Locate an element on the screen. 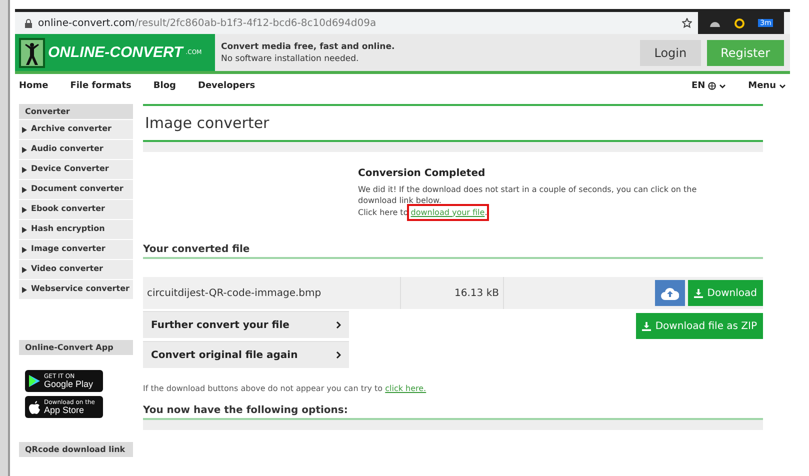 The height and width of the screenshot is (476, 809). fallback-text: If the download buttons above do not appear you can try to click here. is located at coordinates (285, 388).